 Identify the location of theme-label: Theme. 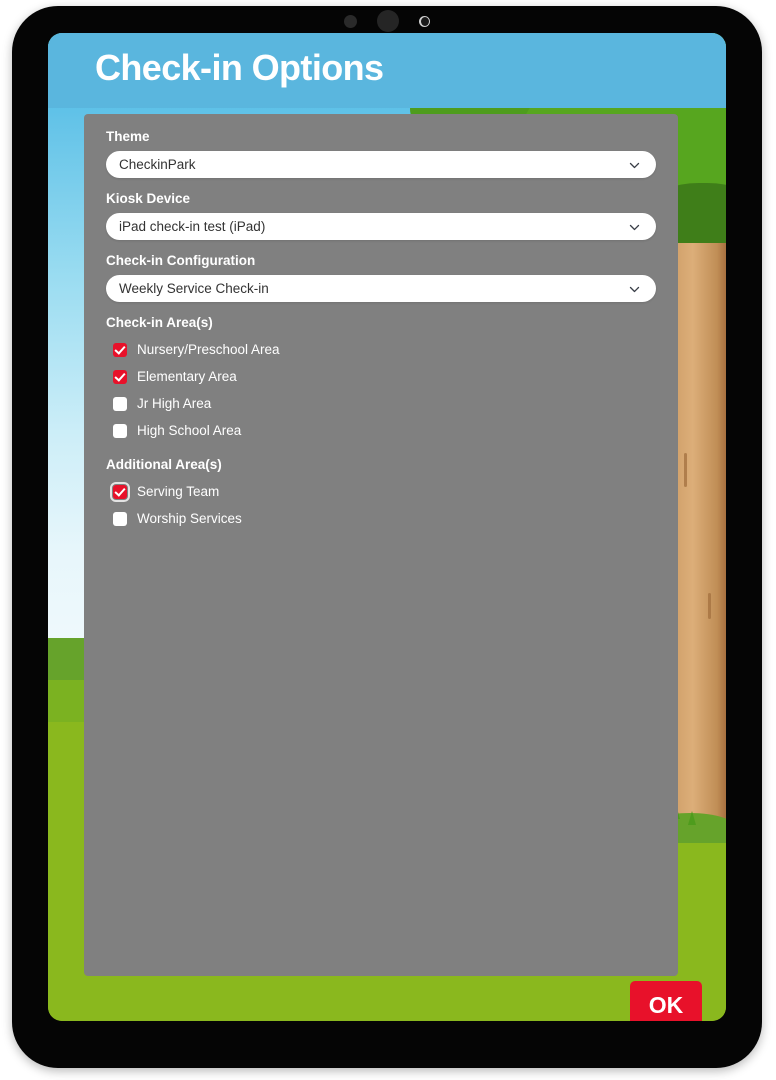
(128, 136).